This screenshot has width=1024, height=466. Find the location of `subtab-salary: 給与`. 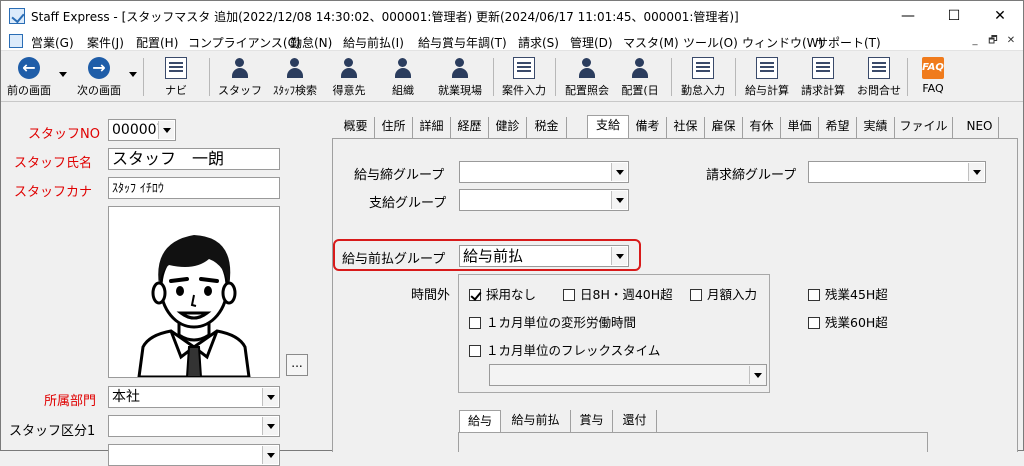

subtab-salary: 給与 is located at coordinates (480, 421).